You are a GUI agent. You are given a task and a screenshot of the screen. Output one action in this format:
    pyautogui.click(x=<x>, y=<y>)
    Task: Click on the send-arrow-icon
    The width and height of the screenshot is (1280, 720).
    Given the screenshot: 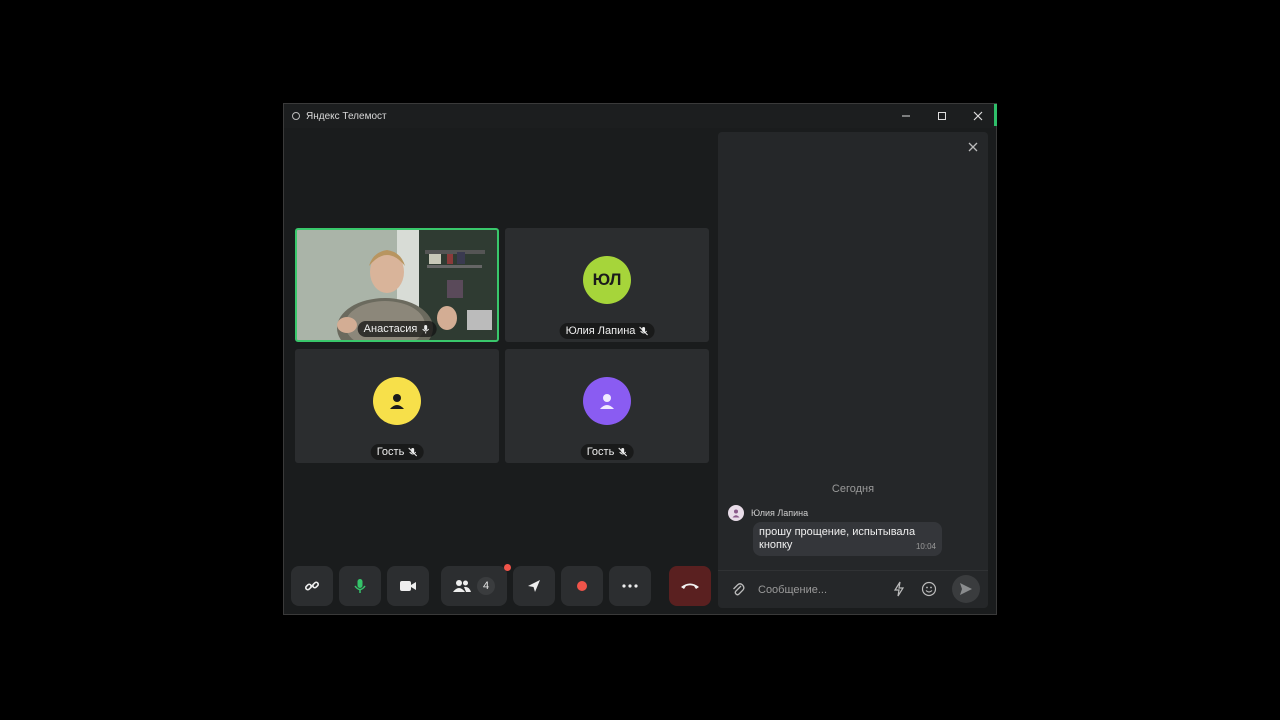 What is the action you would take?
    pyautogui.click(x=534, y=586)
    